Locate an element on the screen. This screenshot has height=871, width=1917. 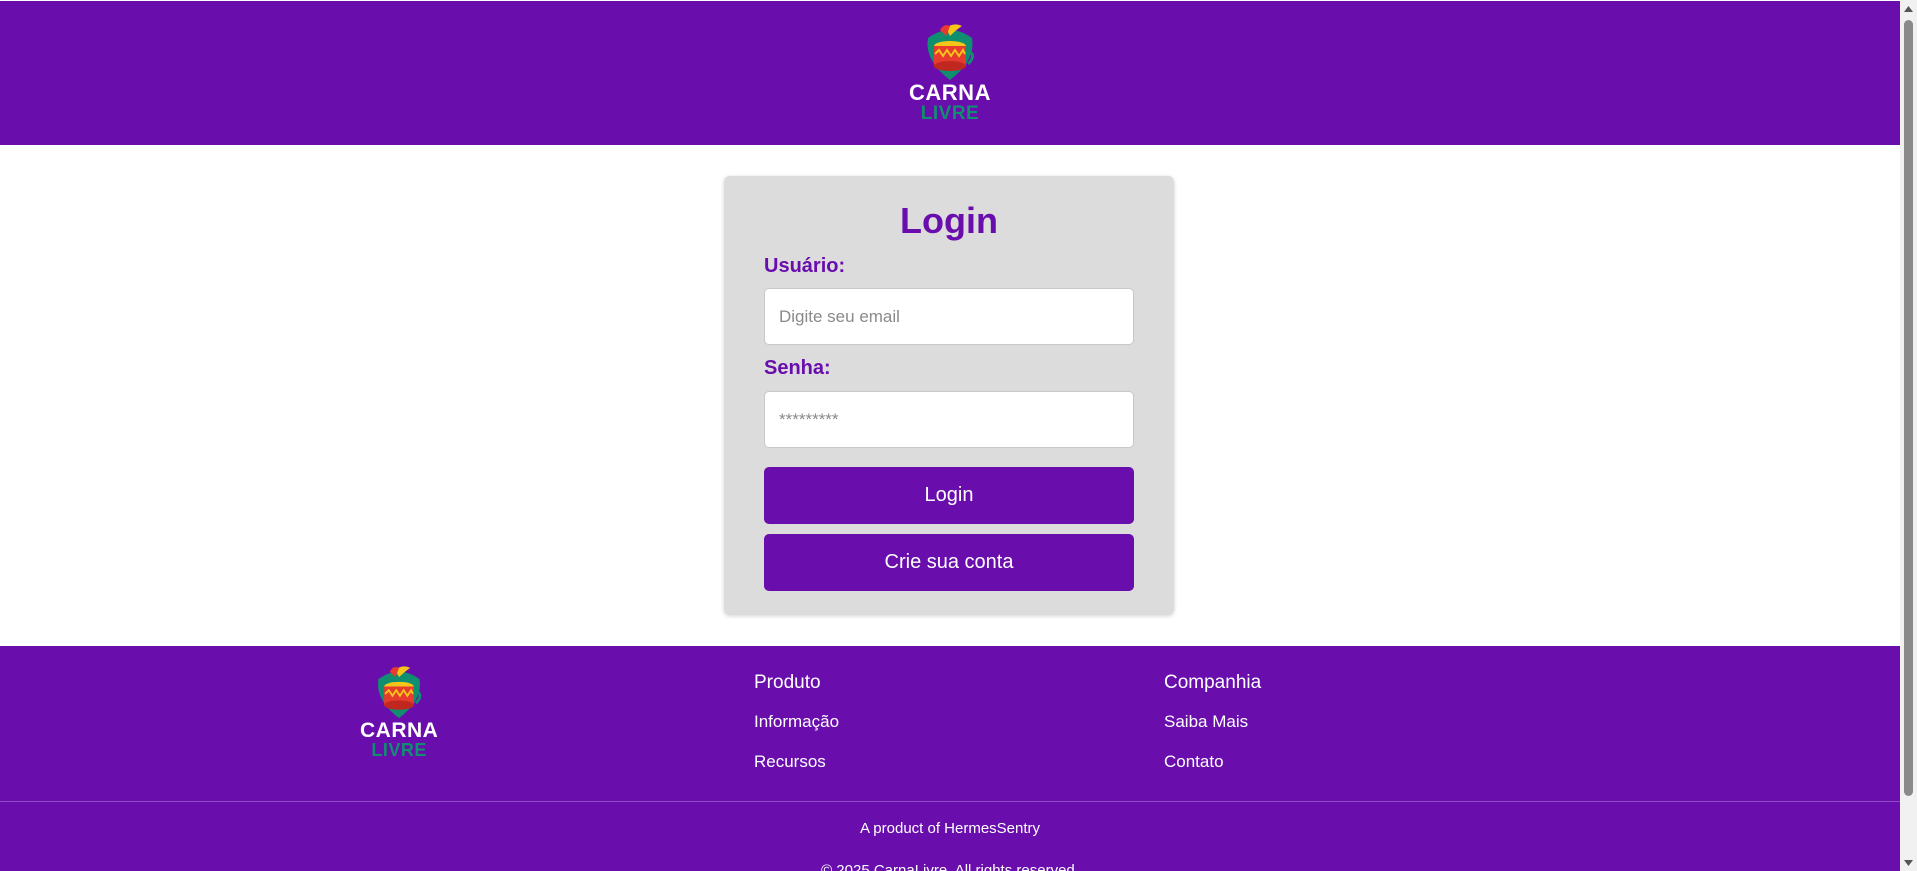
footer-copyright: © 2025 CarnaLivre. All rights reserved. is located at coordinates (950, 866).